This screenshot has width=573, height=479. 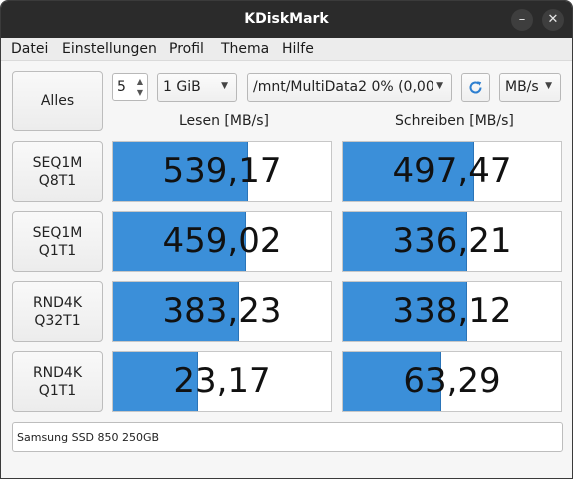 I want to click on menu-profil: Profil, so click(x=186, y=49).